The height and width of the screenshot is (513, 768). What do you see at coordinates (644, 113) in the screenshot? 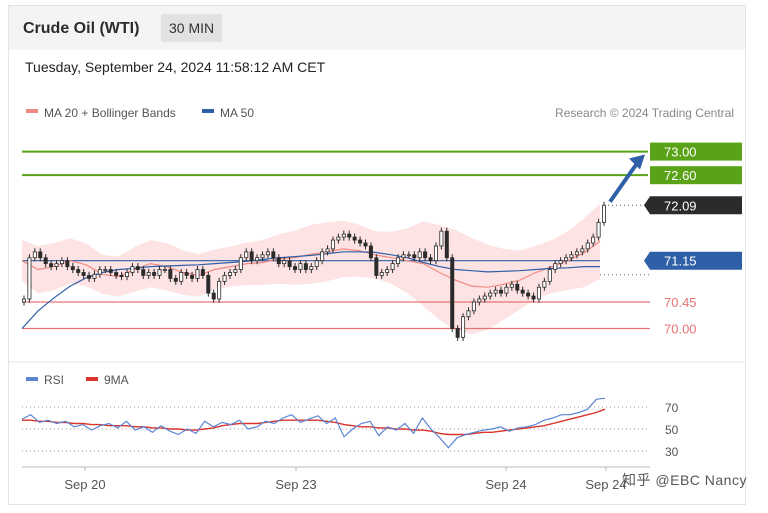
I see `research-credit: Research © 2024 Trading Central` at bounding box center [644, 113].